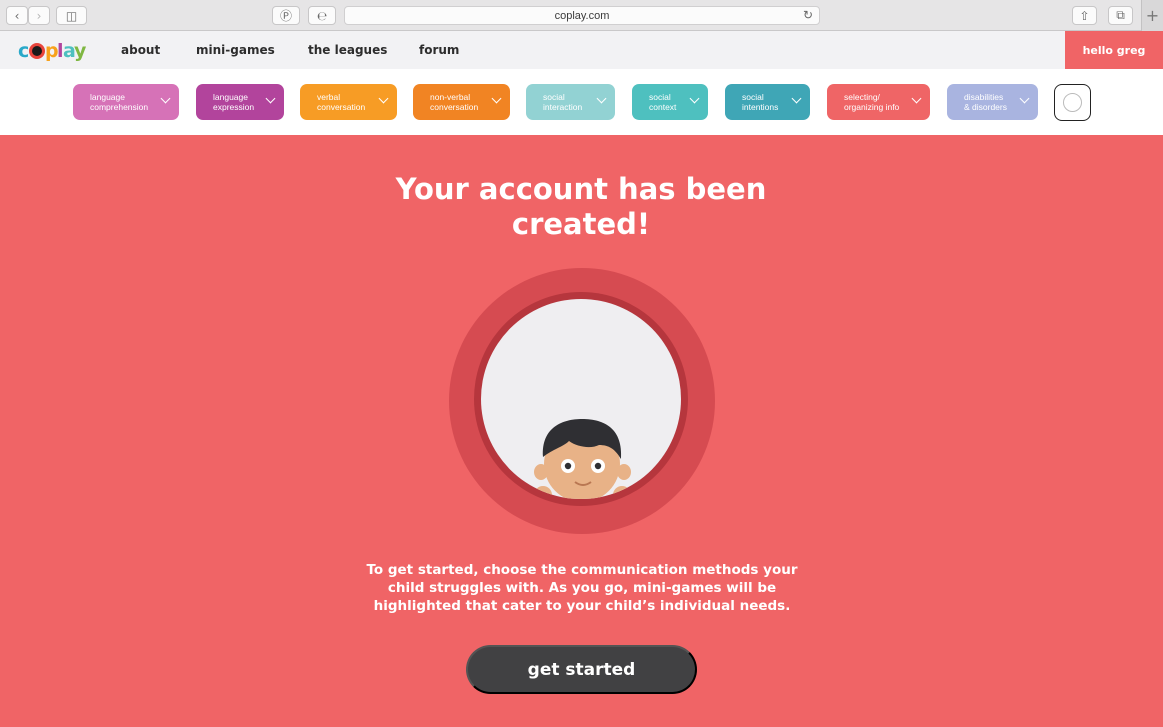 The width and height of the screenshot is (1163, 727). I want to click on circle-icon, so click(1072, 102).